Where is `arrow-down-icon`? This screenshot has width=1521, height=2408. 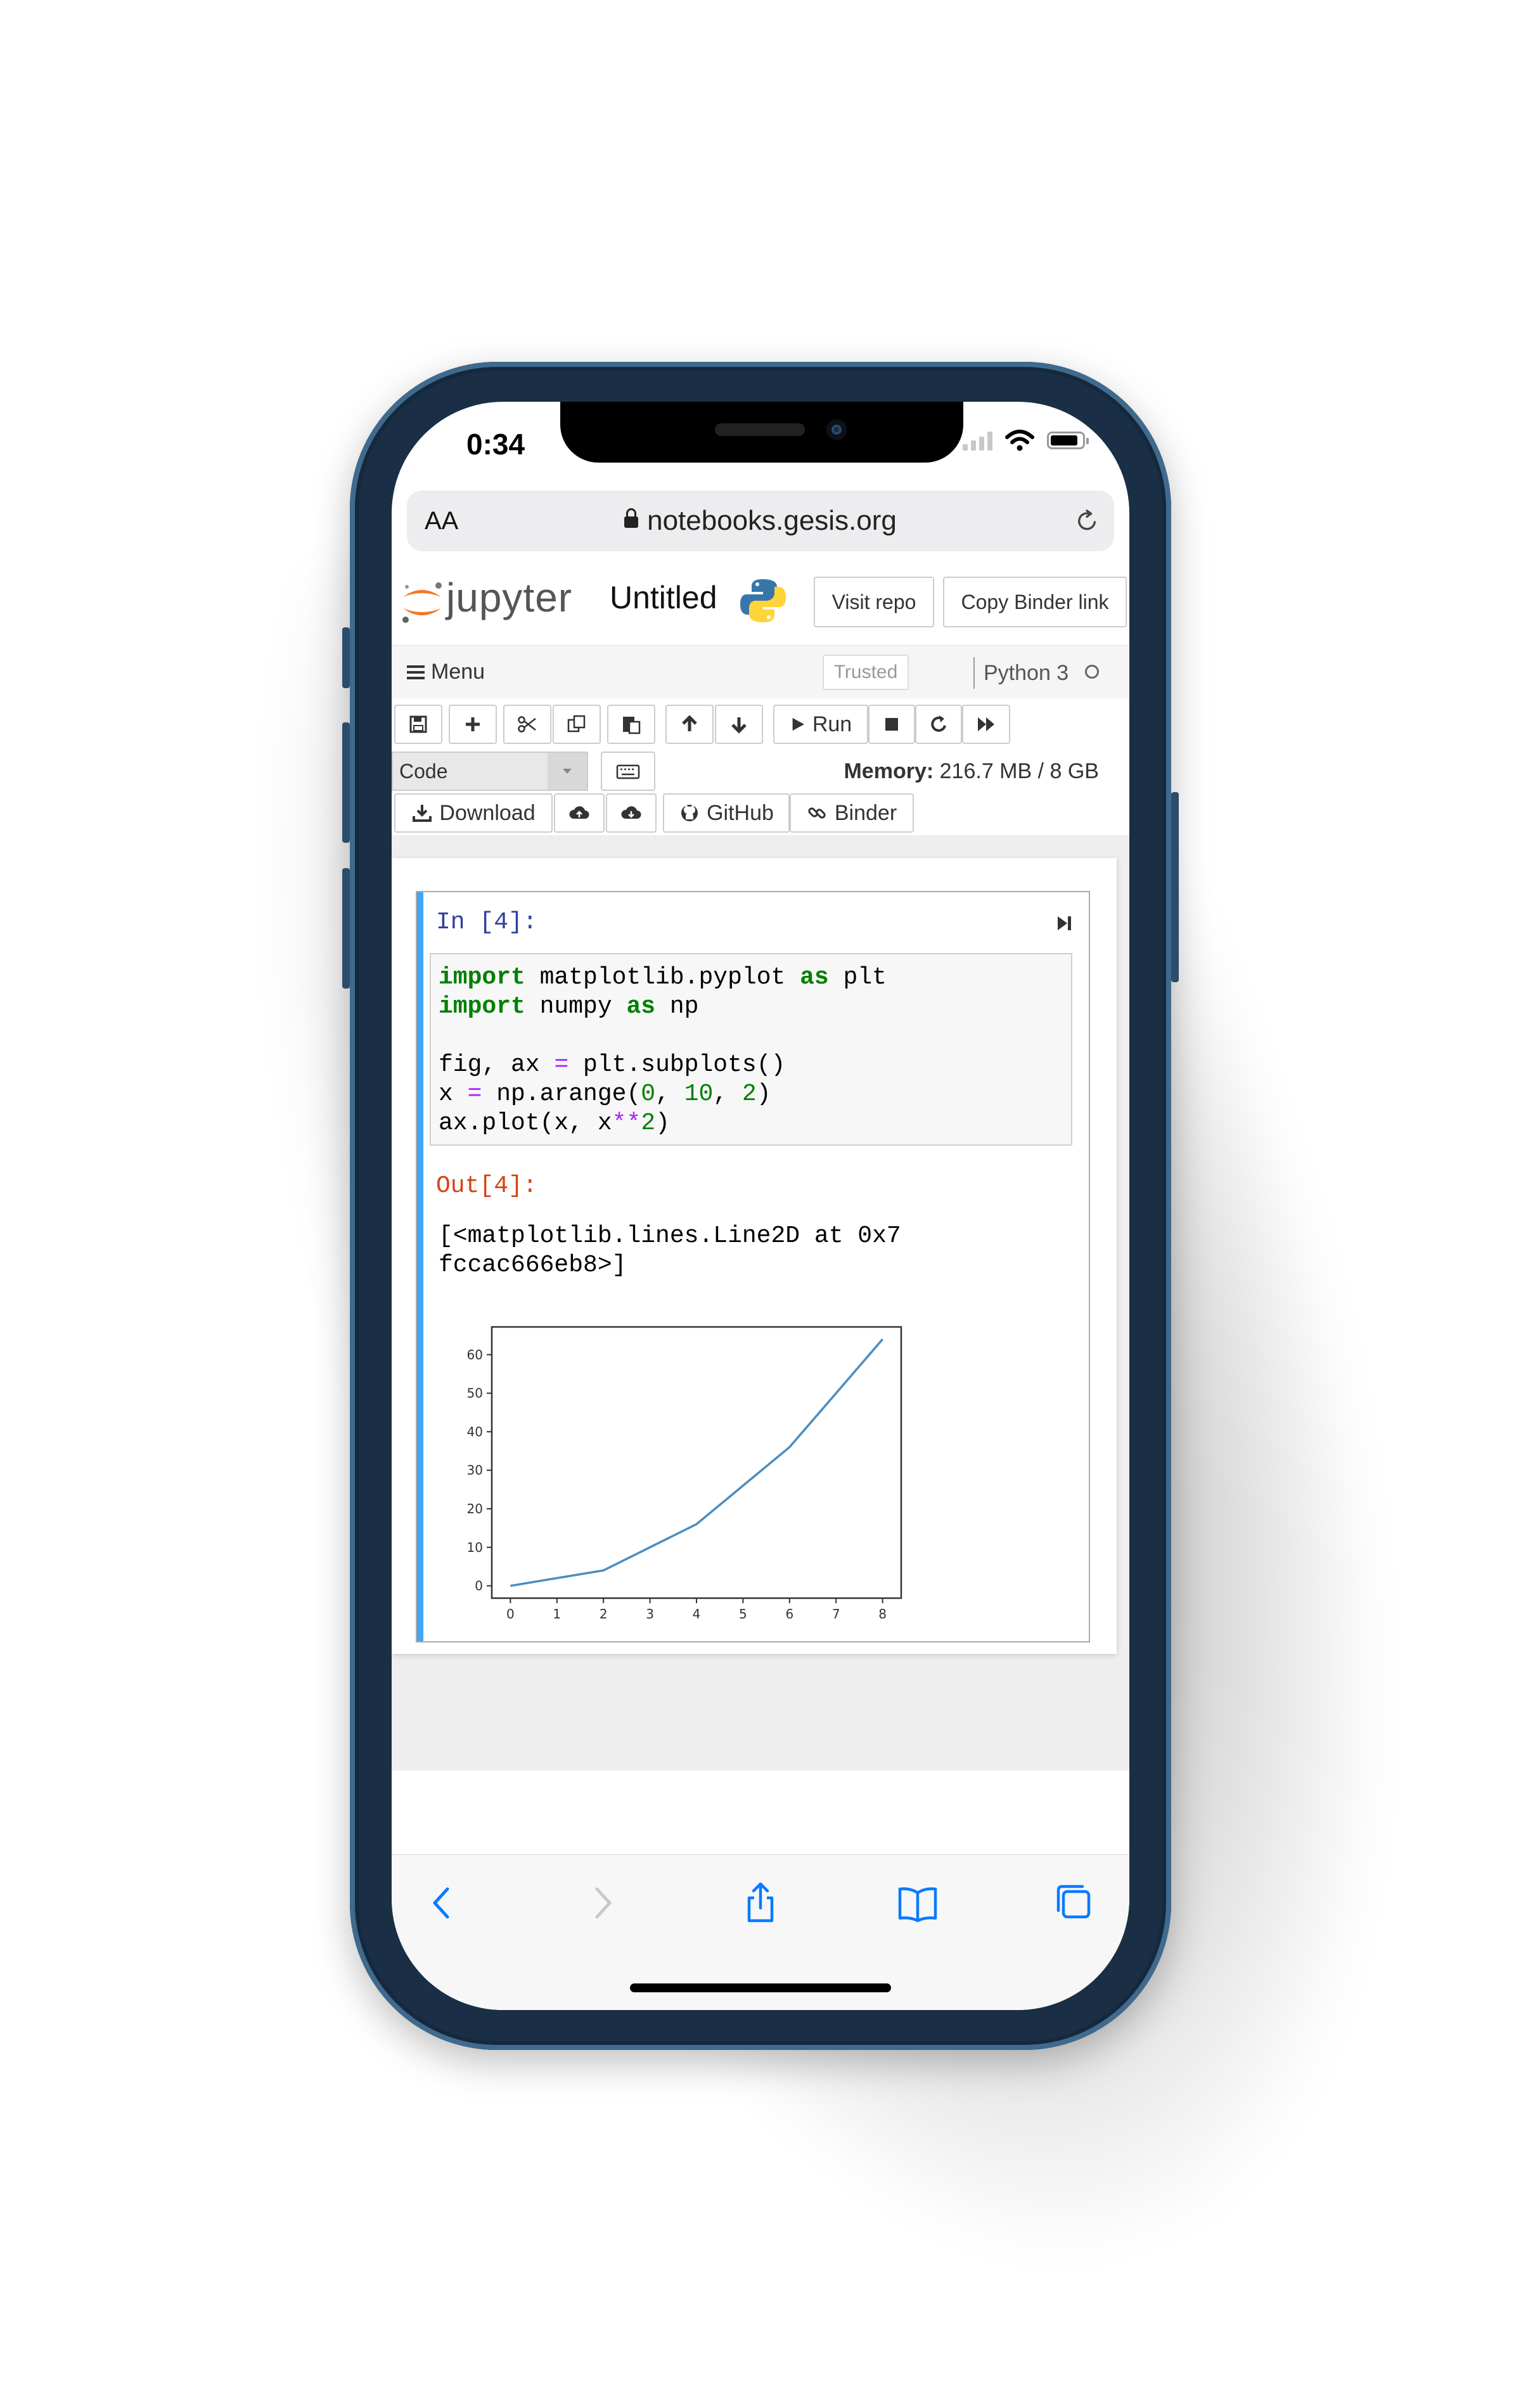
arrow-down-icon is located at coordinates (739, 725).